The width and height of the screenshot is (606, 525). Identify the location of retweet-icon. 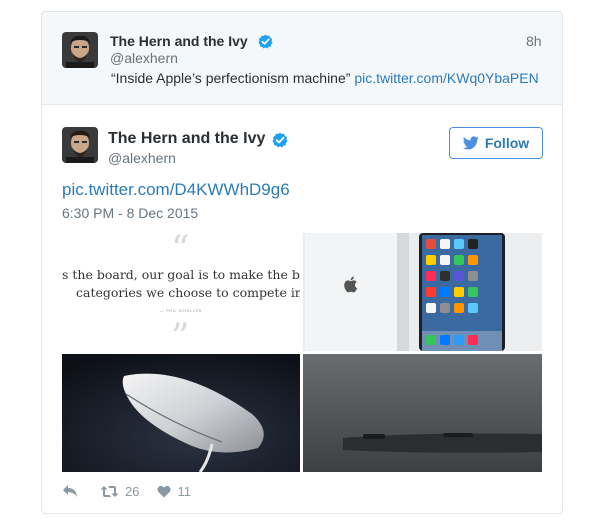
(109, 491).